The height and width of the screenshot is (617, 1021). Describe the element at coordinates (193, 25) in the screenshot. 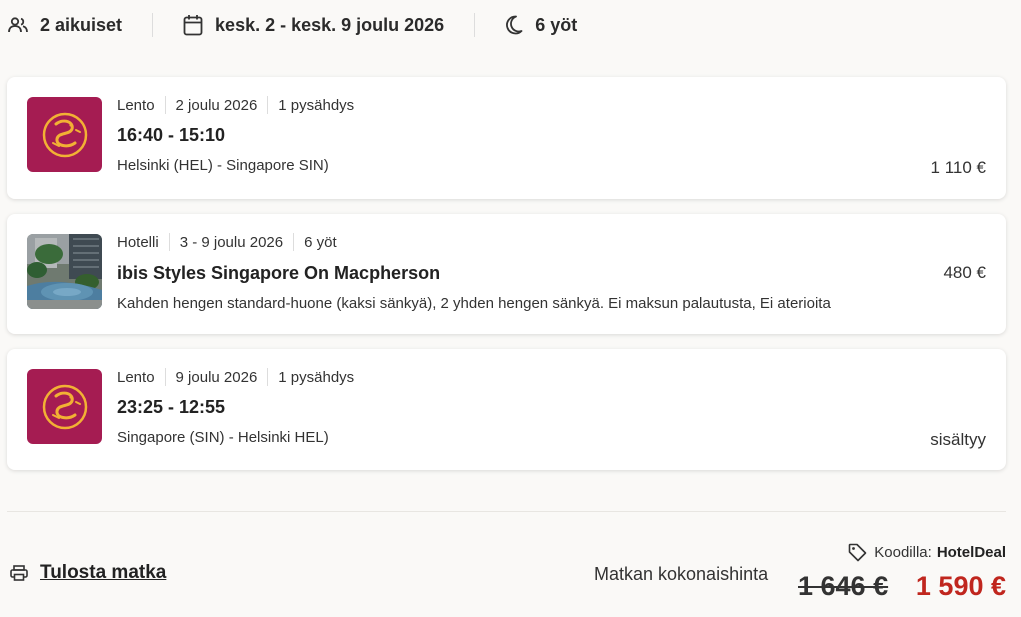

I see `calendar-icon` at that location.